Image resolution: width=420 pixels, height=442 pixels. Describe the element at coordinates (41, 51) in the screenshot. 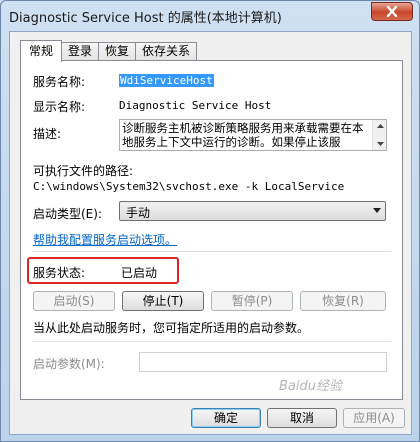

I see `tab-general: 常规` at that location.